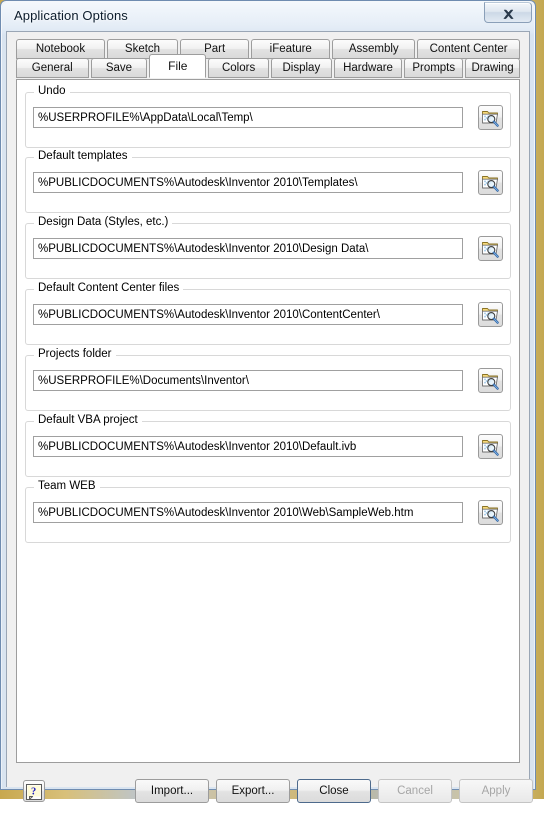  I want to click on tab-drawing: Drawing, so click(493, 68).